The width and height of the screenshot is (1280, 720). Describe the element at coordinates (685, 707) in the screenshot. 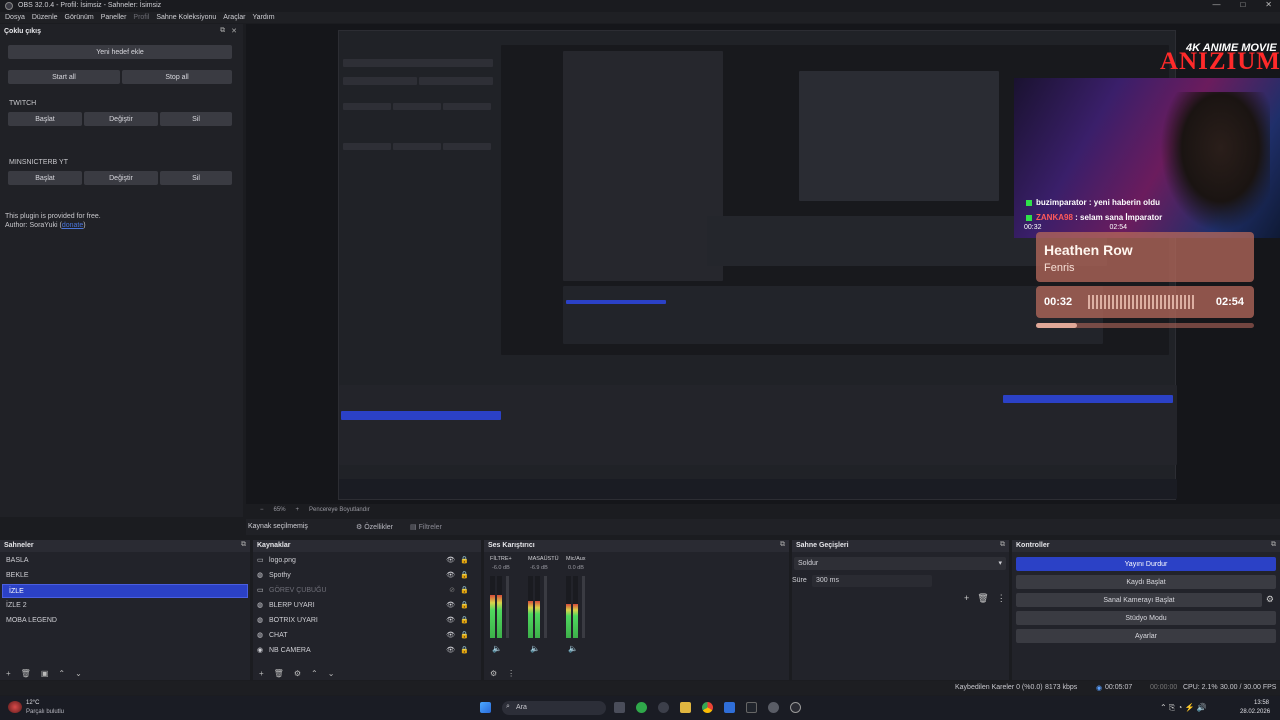

I see `file-explorer-icon` at that location.